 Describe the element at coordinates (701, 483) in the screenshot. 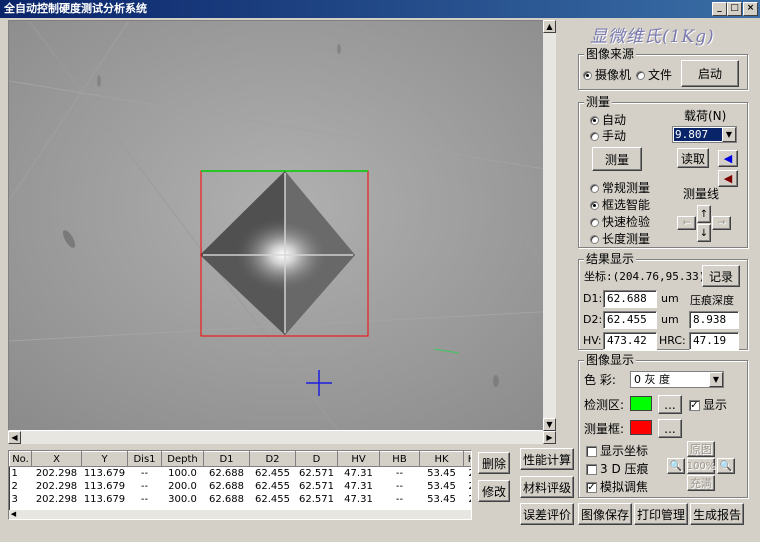

I see `fill-button: 充满` at that location.